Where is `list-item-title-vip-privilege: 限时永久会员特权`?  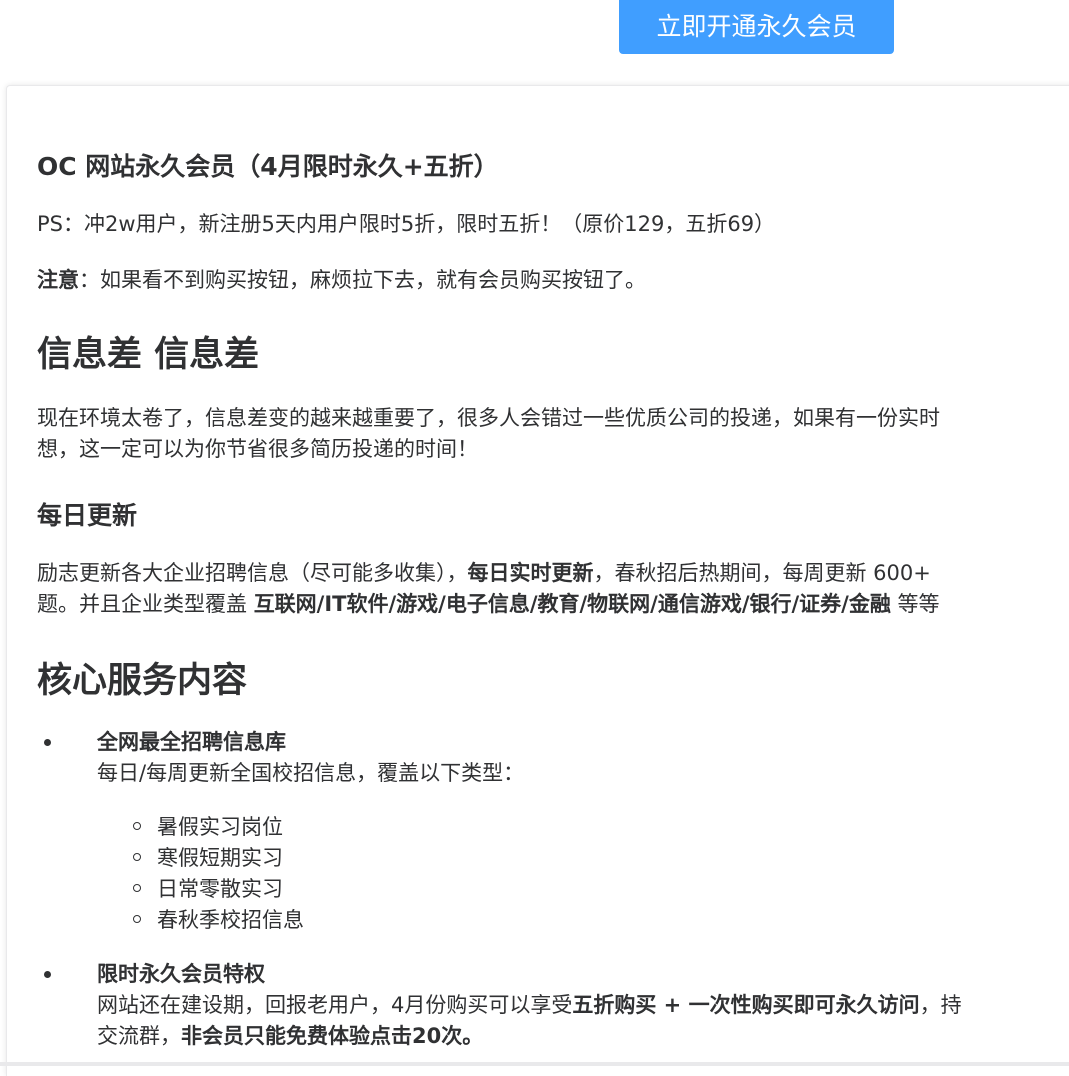
list-item-title-vip-privilege: 限时永久会员特权 is located at coordinates (181, 974).